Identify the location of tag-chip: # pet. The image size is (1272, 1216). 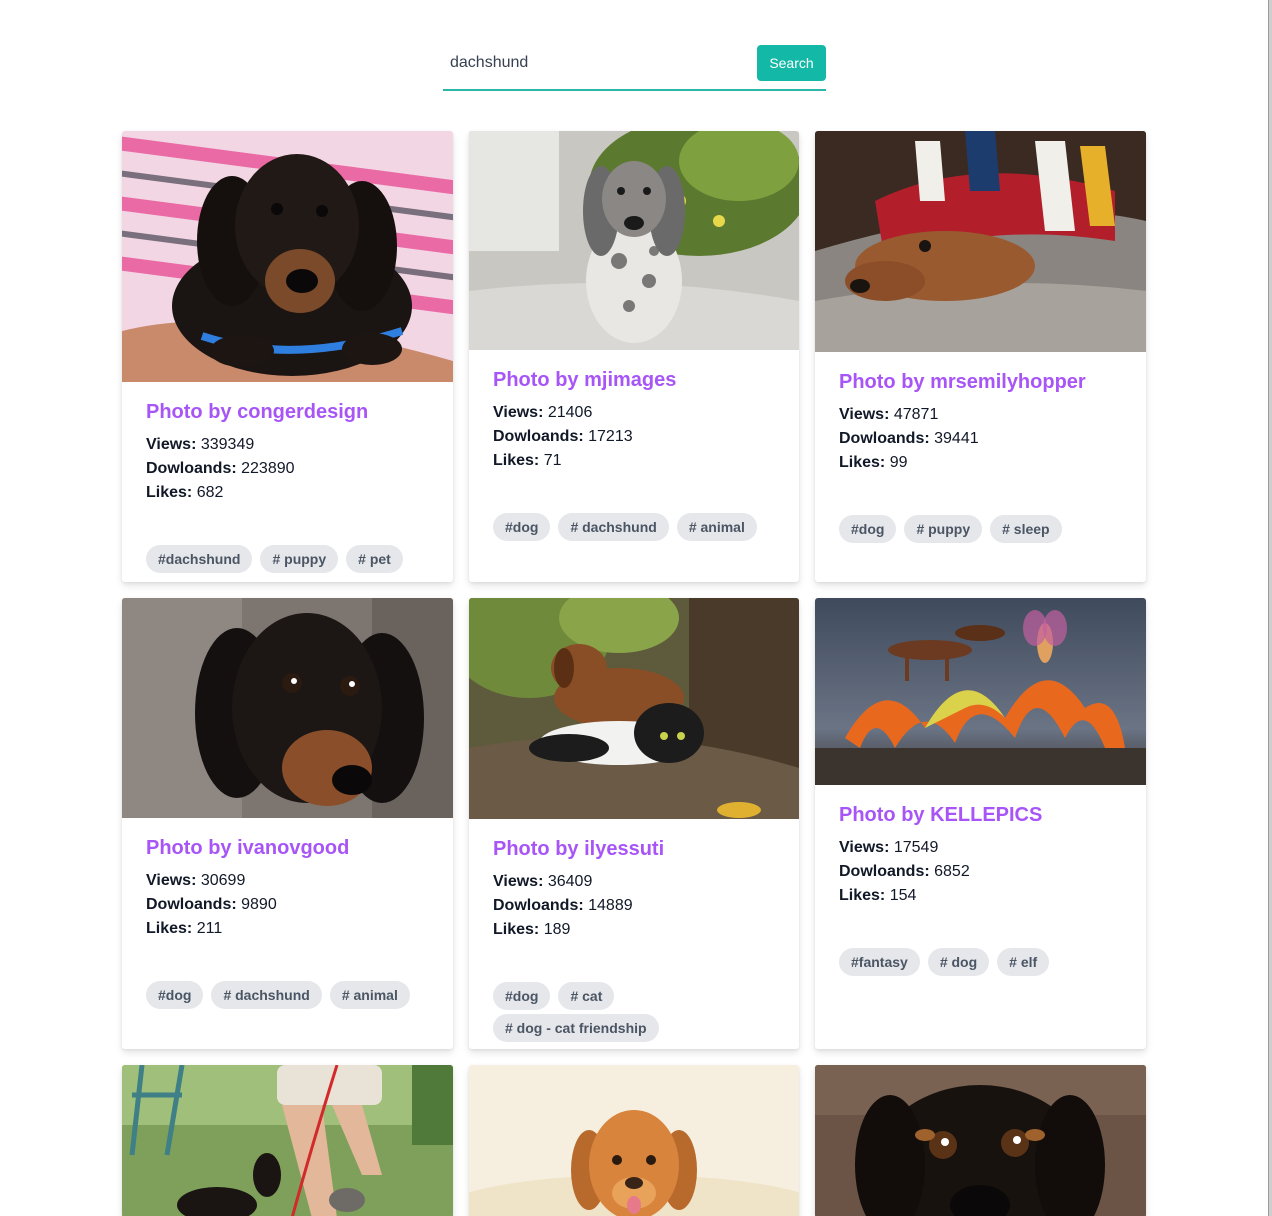
(374, 559).